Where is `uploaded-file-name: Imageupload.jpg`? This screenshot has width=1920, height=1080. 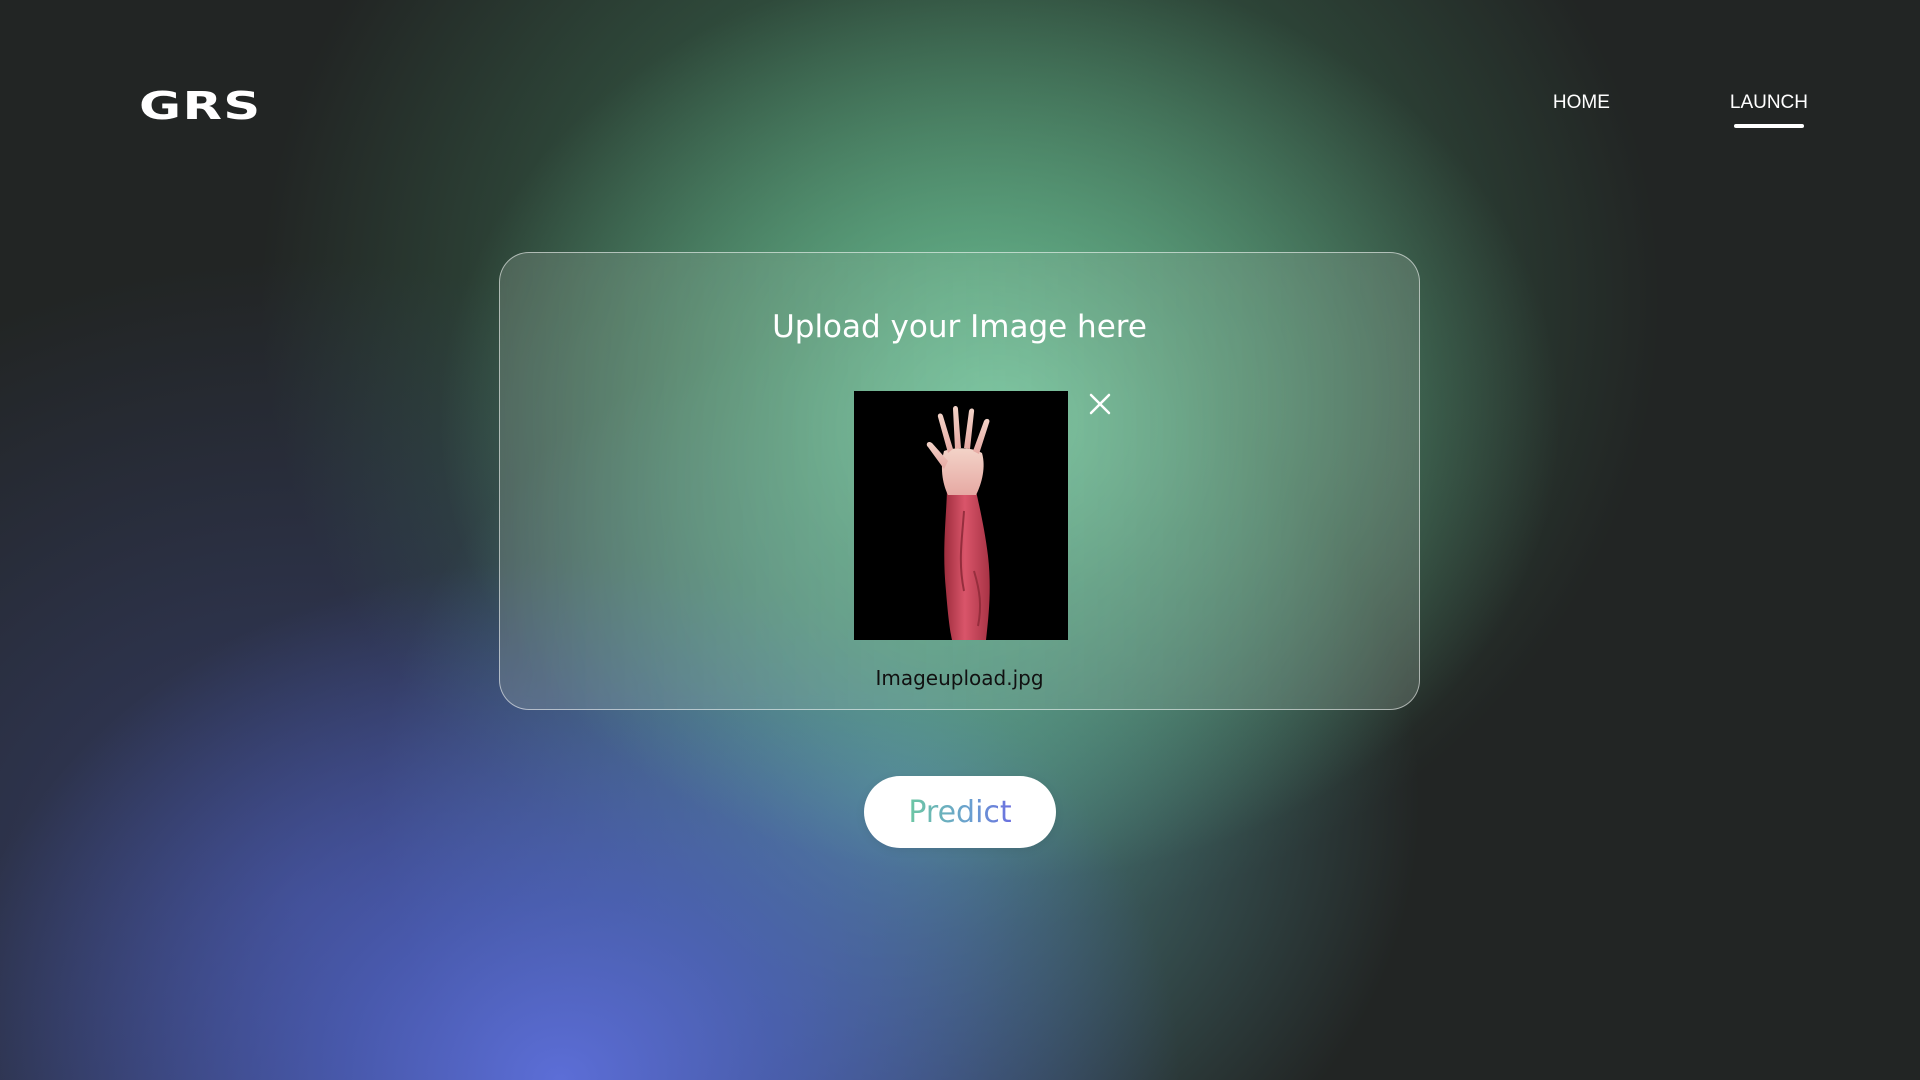
uploaded-file-name: Imageupload.jpg is located at coordinates (959, 678).